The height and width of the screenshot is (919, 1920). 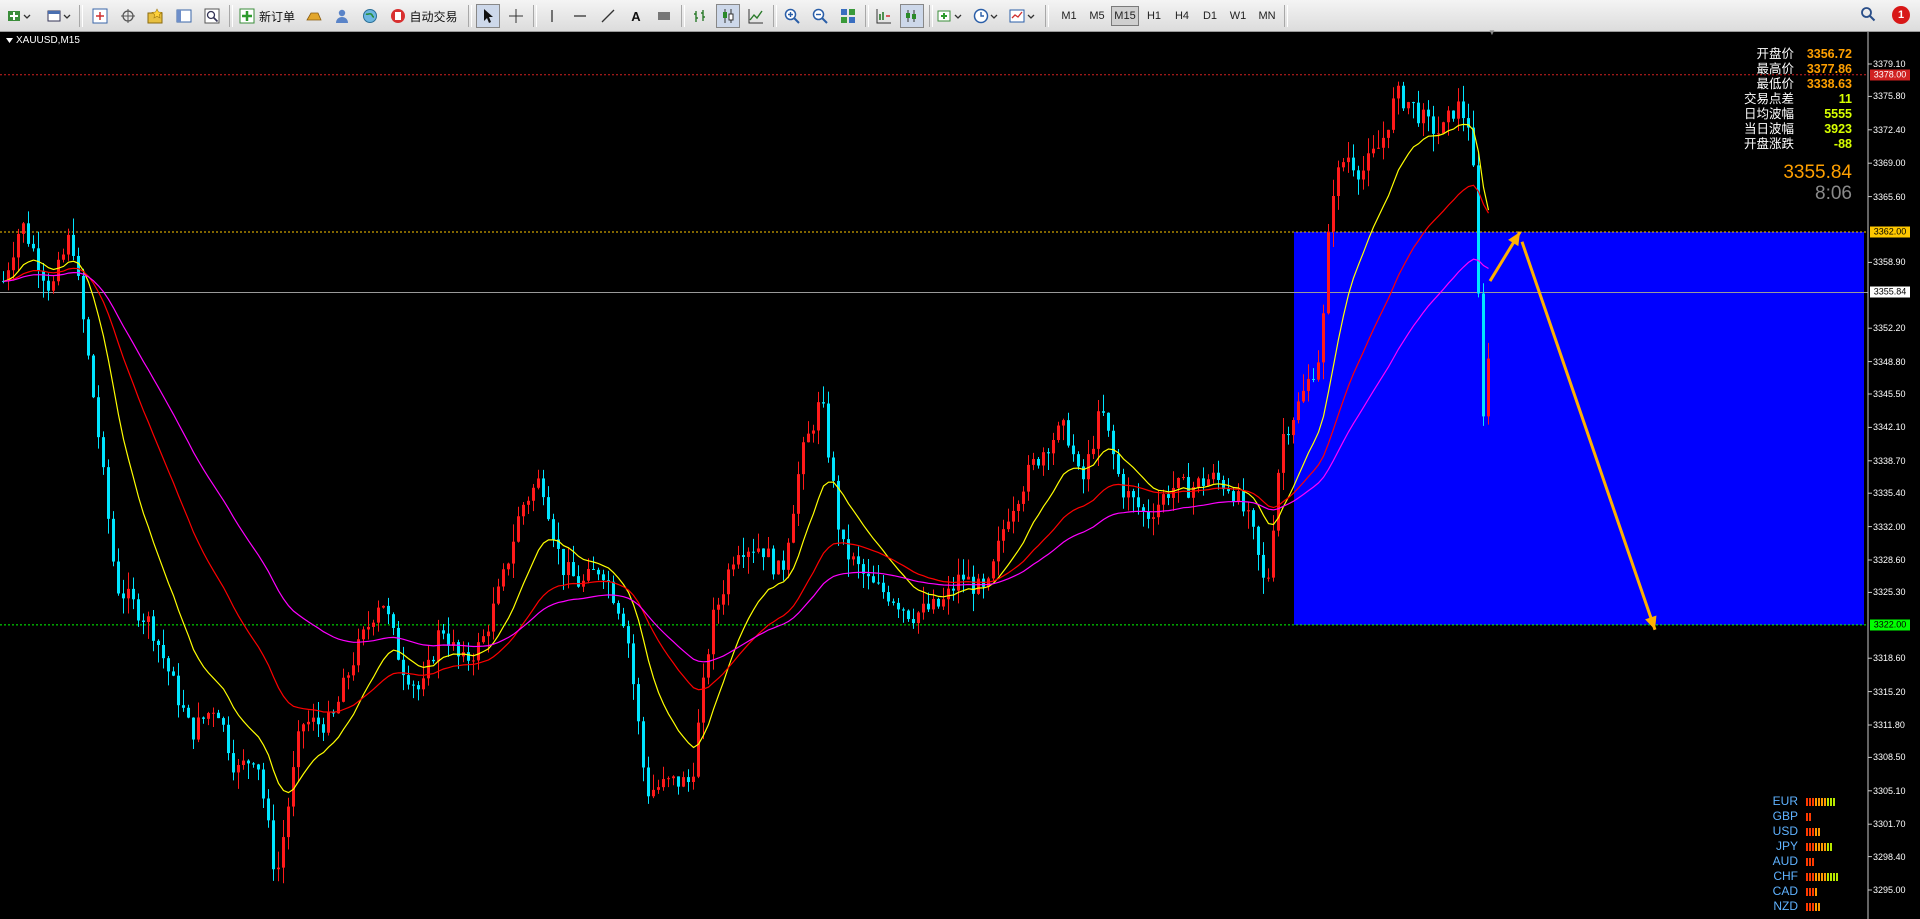 I want to click on price-scale-label: 3338.70, so click(x=1889, y=460).